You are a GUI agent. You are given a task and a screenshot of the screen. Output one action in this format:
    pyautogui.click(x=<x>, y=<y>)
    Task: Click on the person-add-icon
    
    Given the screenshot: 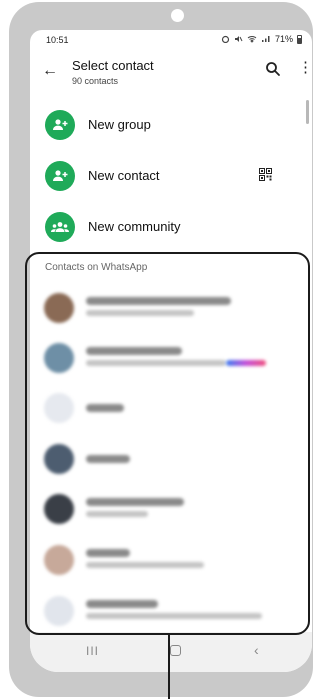 What is the action you would take?
    pyautogui.click(x=60, y=176)
    